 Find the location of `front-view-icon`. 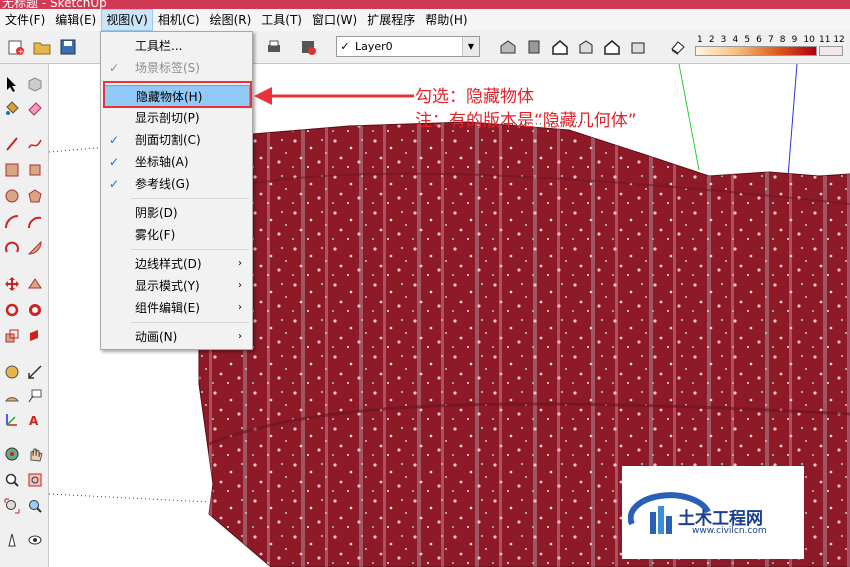

front-view-icon is located at coordinates (560, 47).